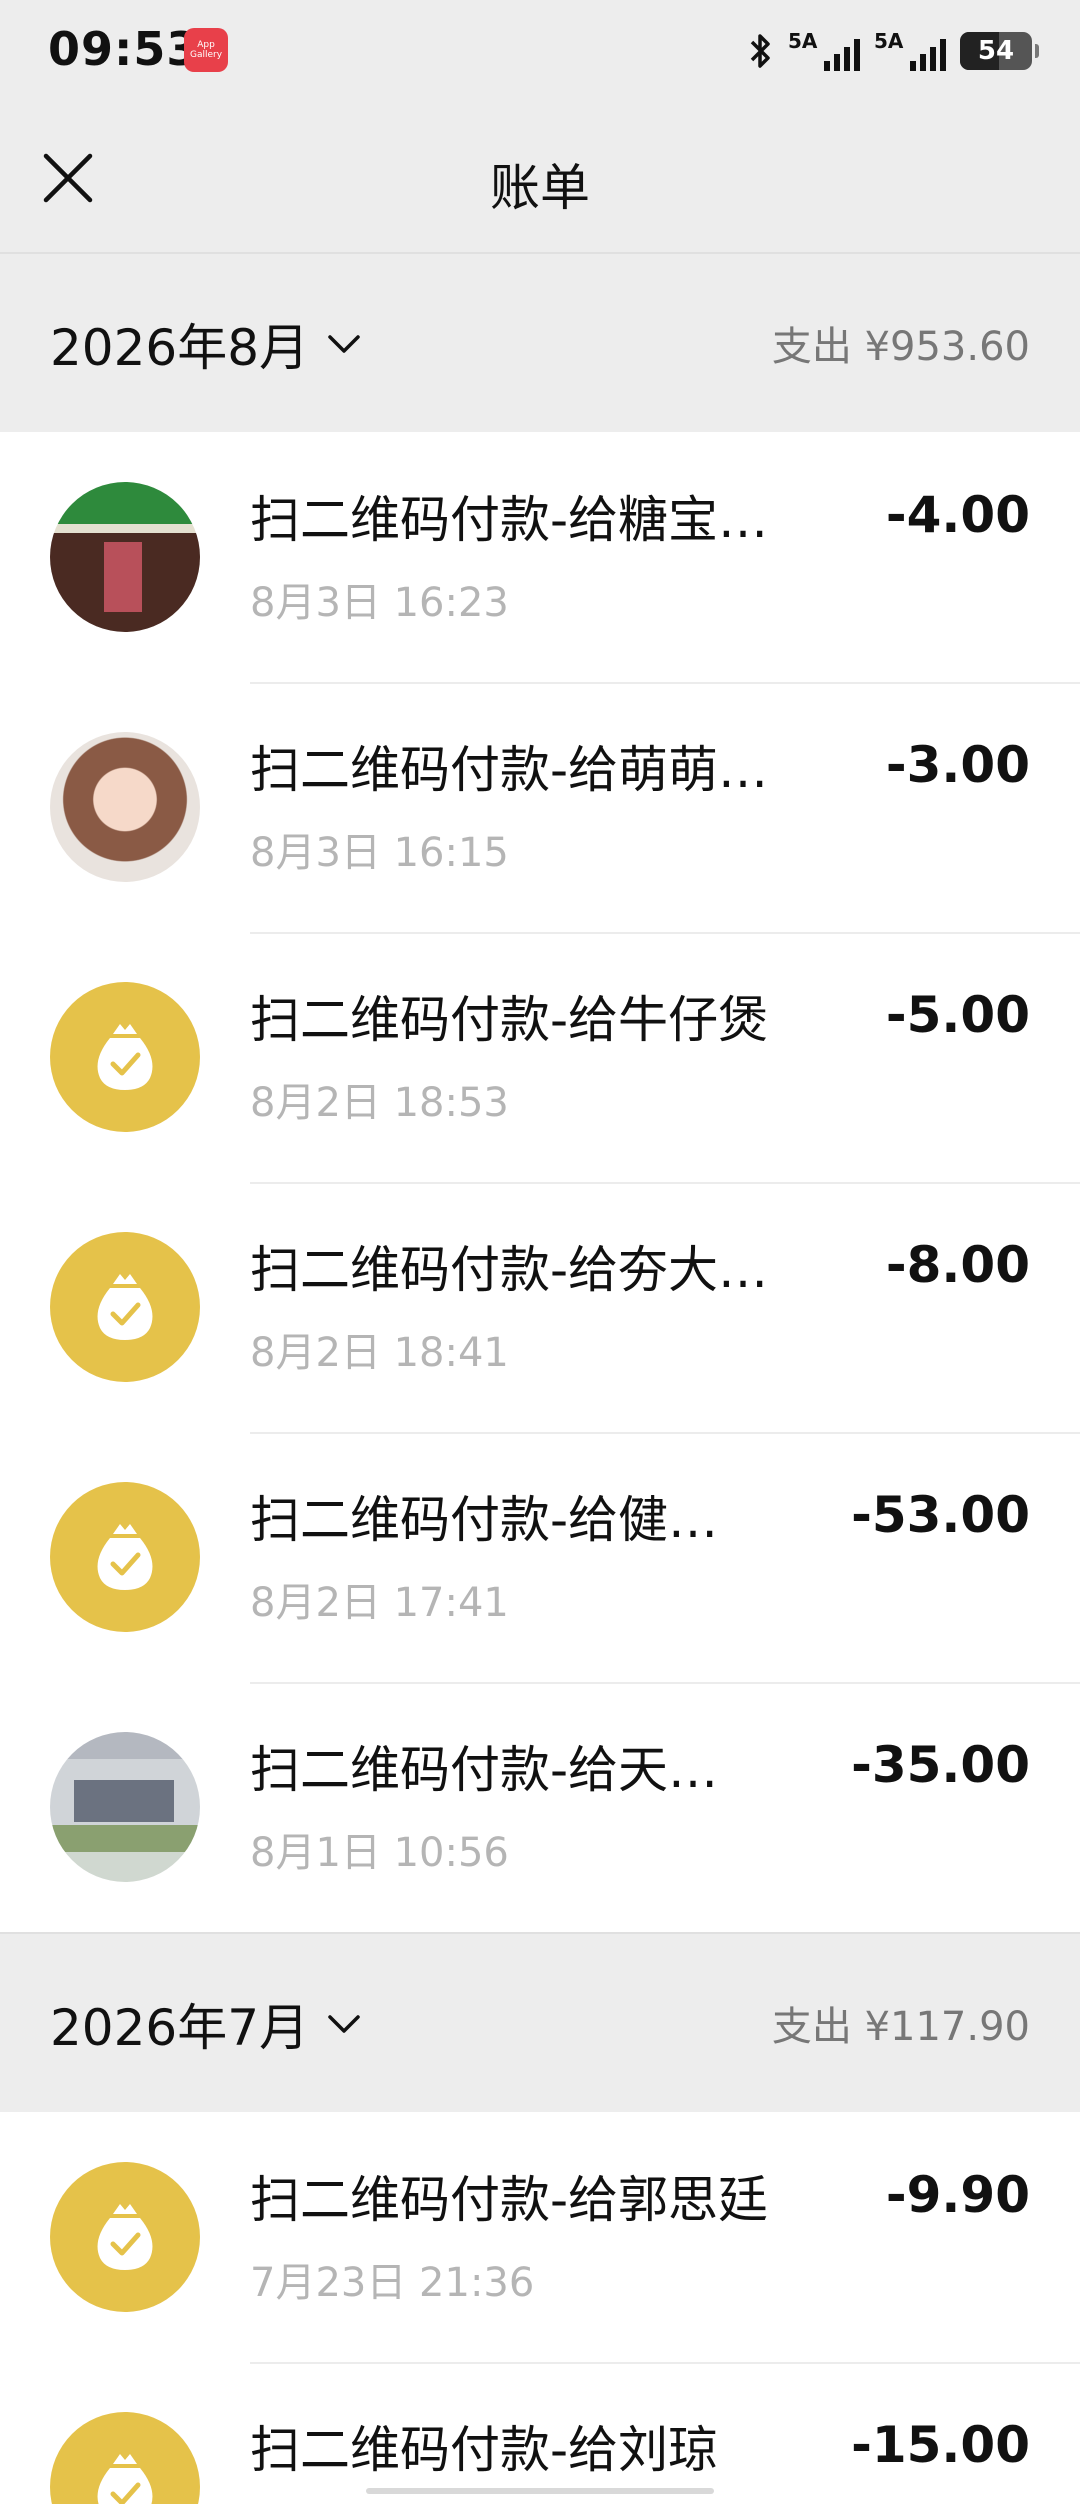  Describe the element at coordinates (957, 1265) in the screenshot. I see `transaction-amount: -8.00` at that location.